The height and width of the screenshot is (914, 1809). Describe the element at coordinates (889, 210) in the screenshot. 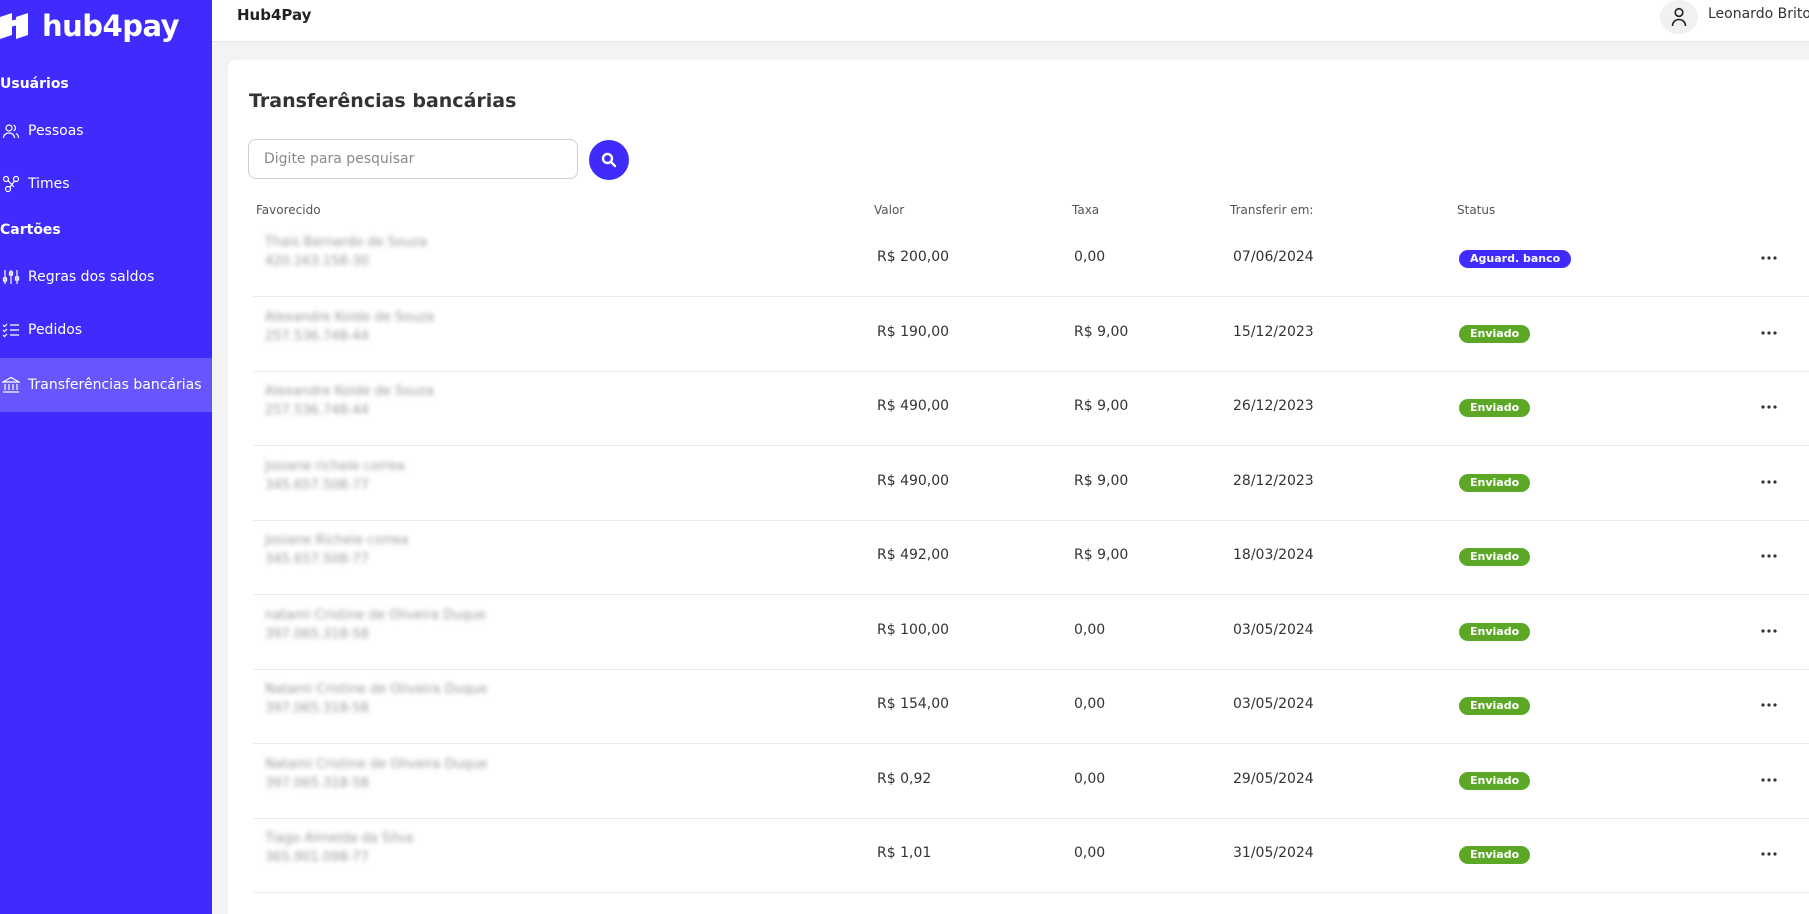

I see `column-header-valor: Valor` at that location.